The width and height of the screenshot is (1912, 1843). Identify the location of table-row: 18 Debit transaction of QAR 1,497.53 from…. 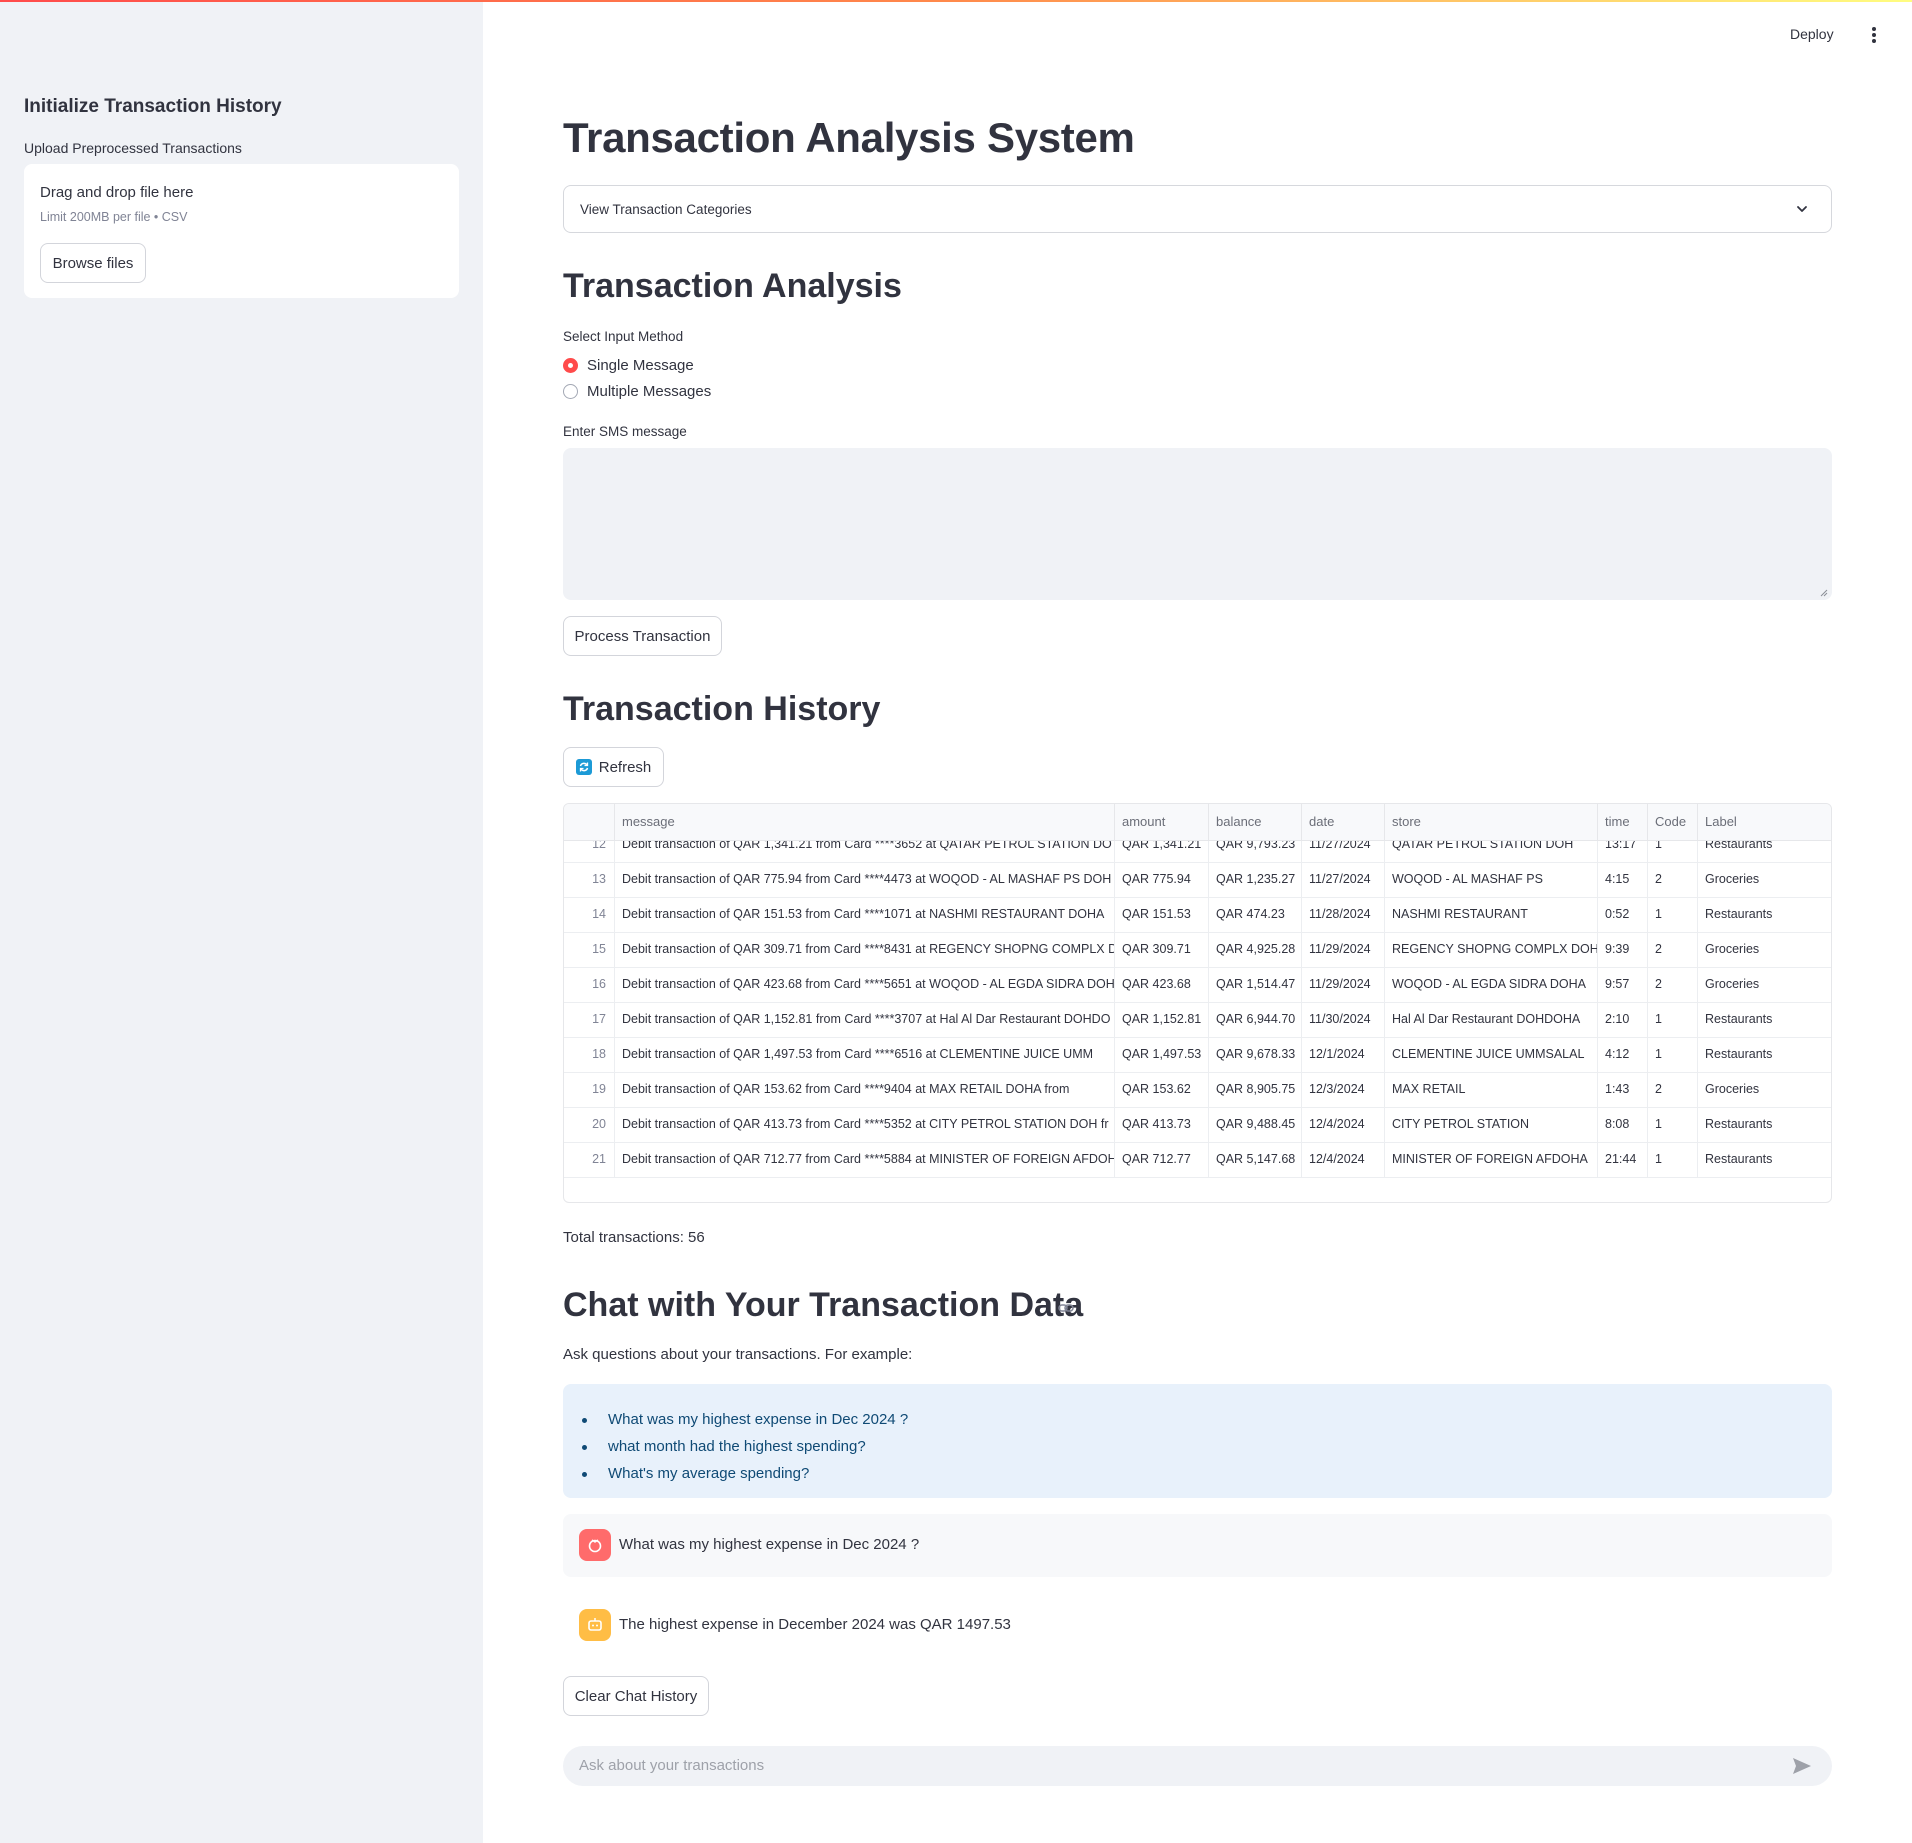
(1197, 1055).